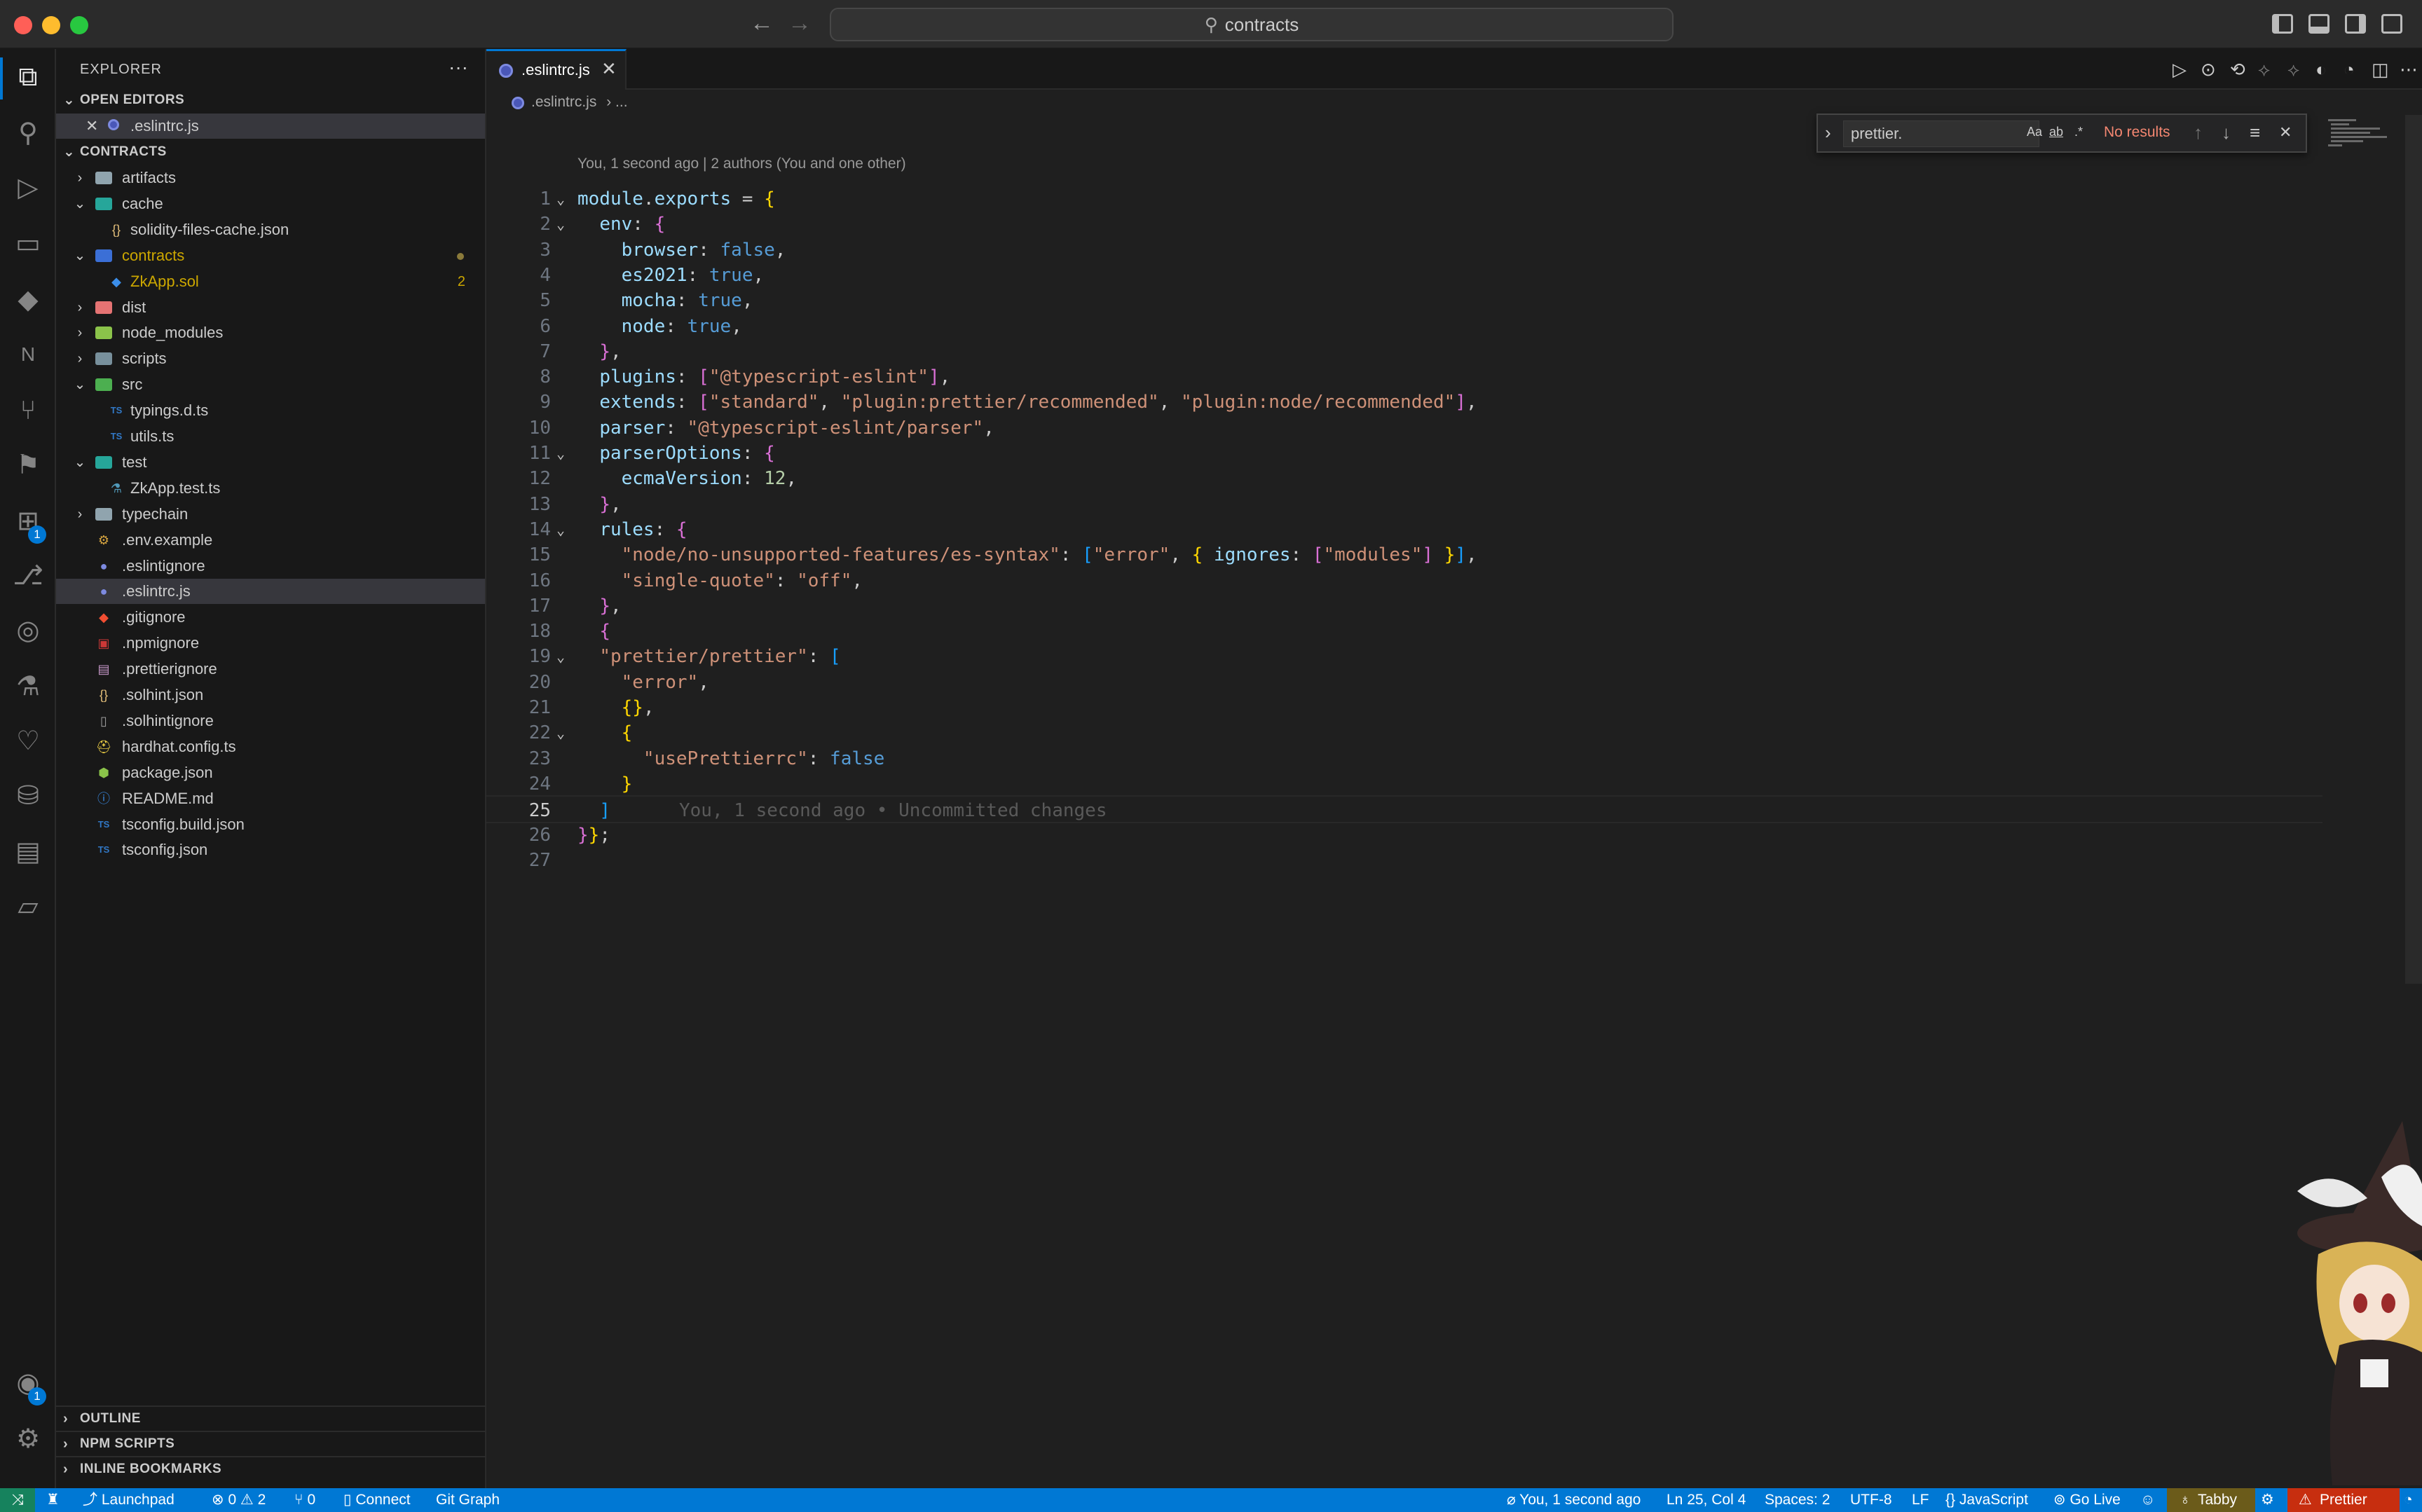 The width and height of the screenshot is (2422, 1512). I want to click on next-match-icon: ↓, so click(2226, 133).